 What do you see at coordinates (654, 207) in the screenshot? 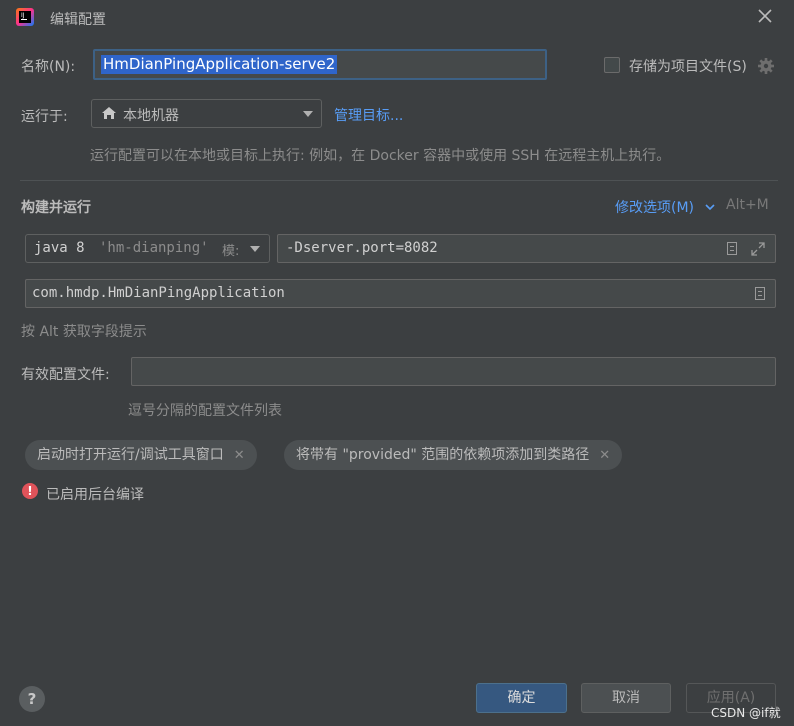
I see `modify-options-link: 修改选项(M)` at bounding box center [654, 207].